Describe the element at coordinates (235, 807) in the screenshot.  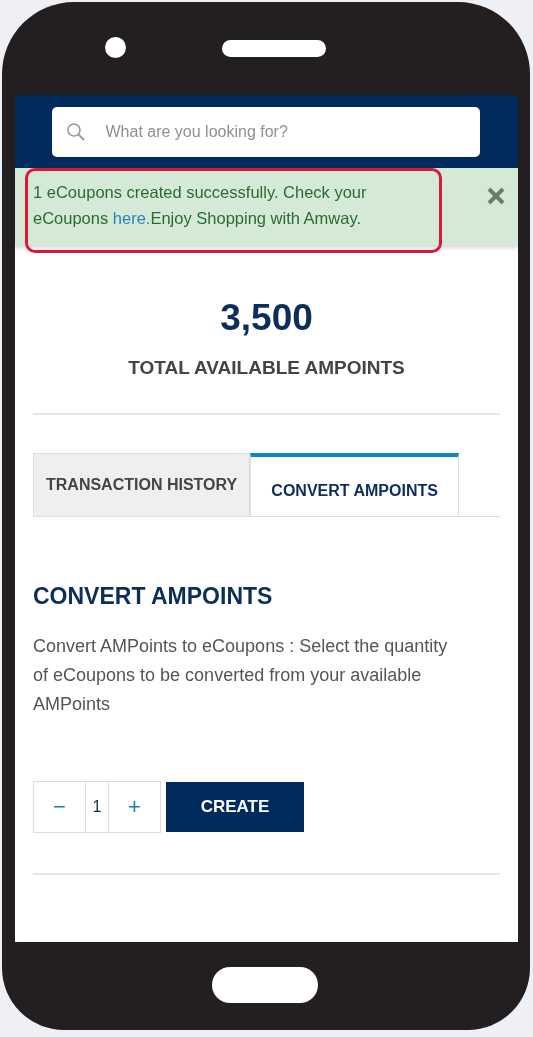
I see `create-button: CREATE` at that location.